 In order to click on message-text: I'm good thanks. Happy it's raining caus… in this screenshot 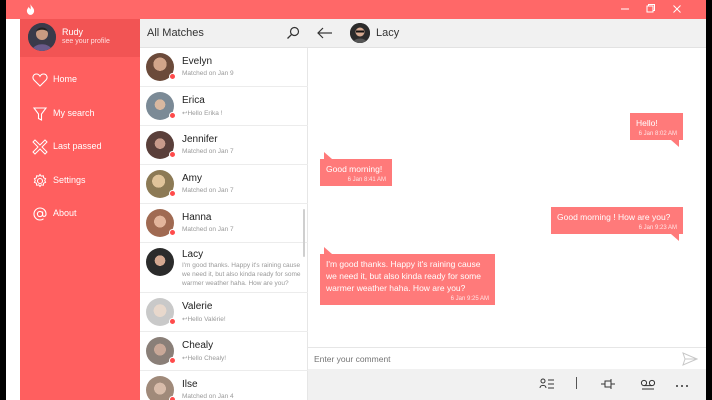, I will do `click(403, 276)`.